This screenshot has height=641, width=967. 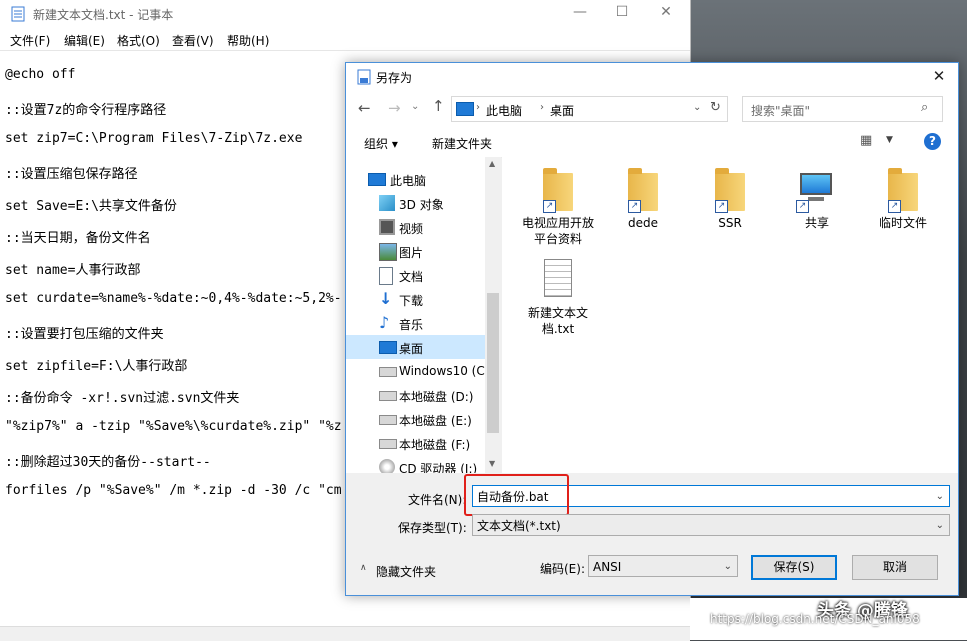 What do you see at coordinates (465, 109) in the screenshot?
I see `this-pc-icon` at bounding box center [465, 109].